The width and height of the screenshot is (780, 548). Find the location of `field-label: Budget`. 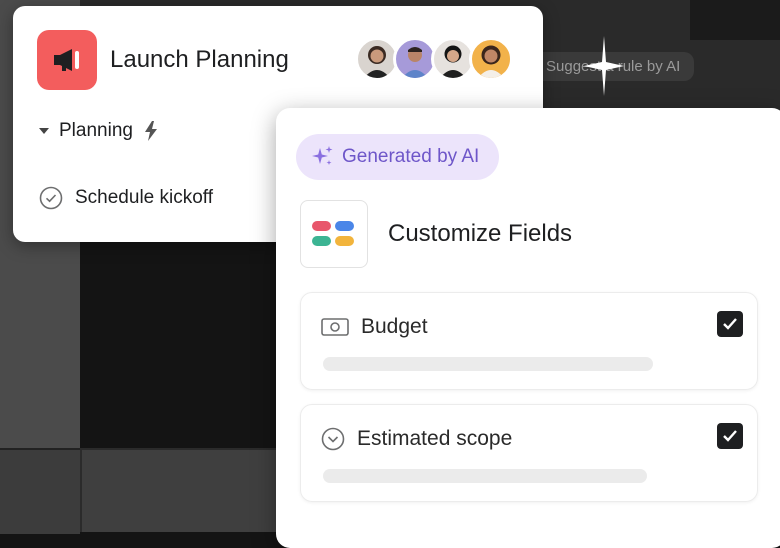

field-label: Budget is located at coordinates (394, 326).